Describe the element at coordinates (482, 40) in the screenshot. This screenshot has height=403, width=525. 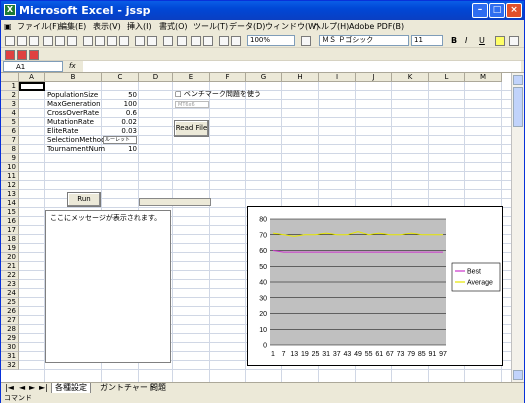
I see `underline-button: U` at that location.